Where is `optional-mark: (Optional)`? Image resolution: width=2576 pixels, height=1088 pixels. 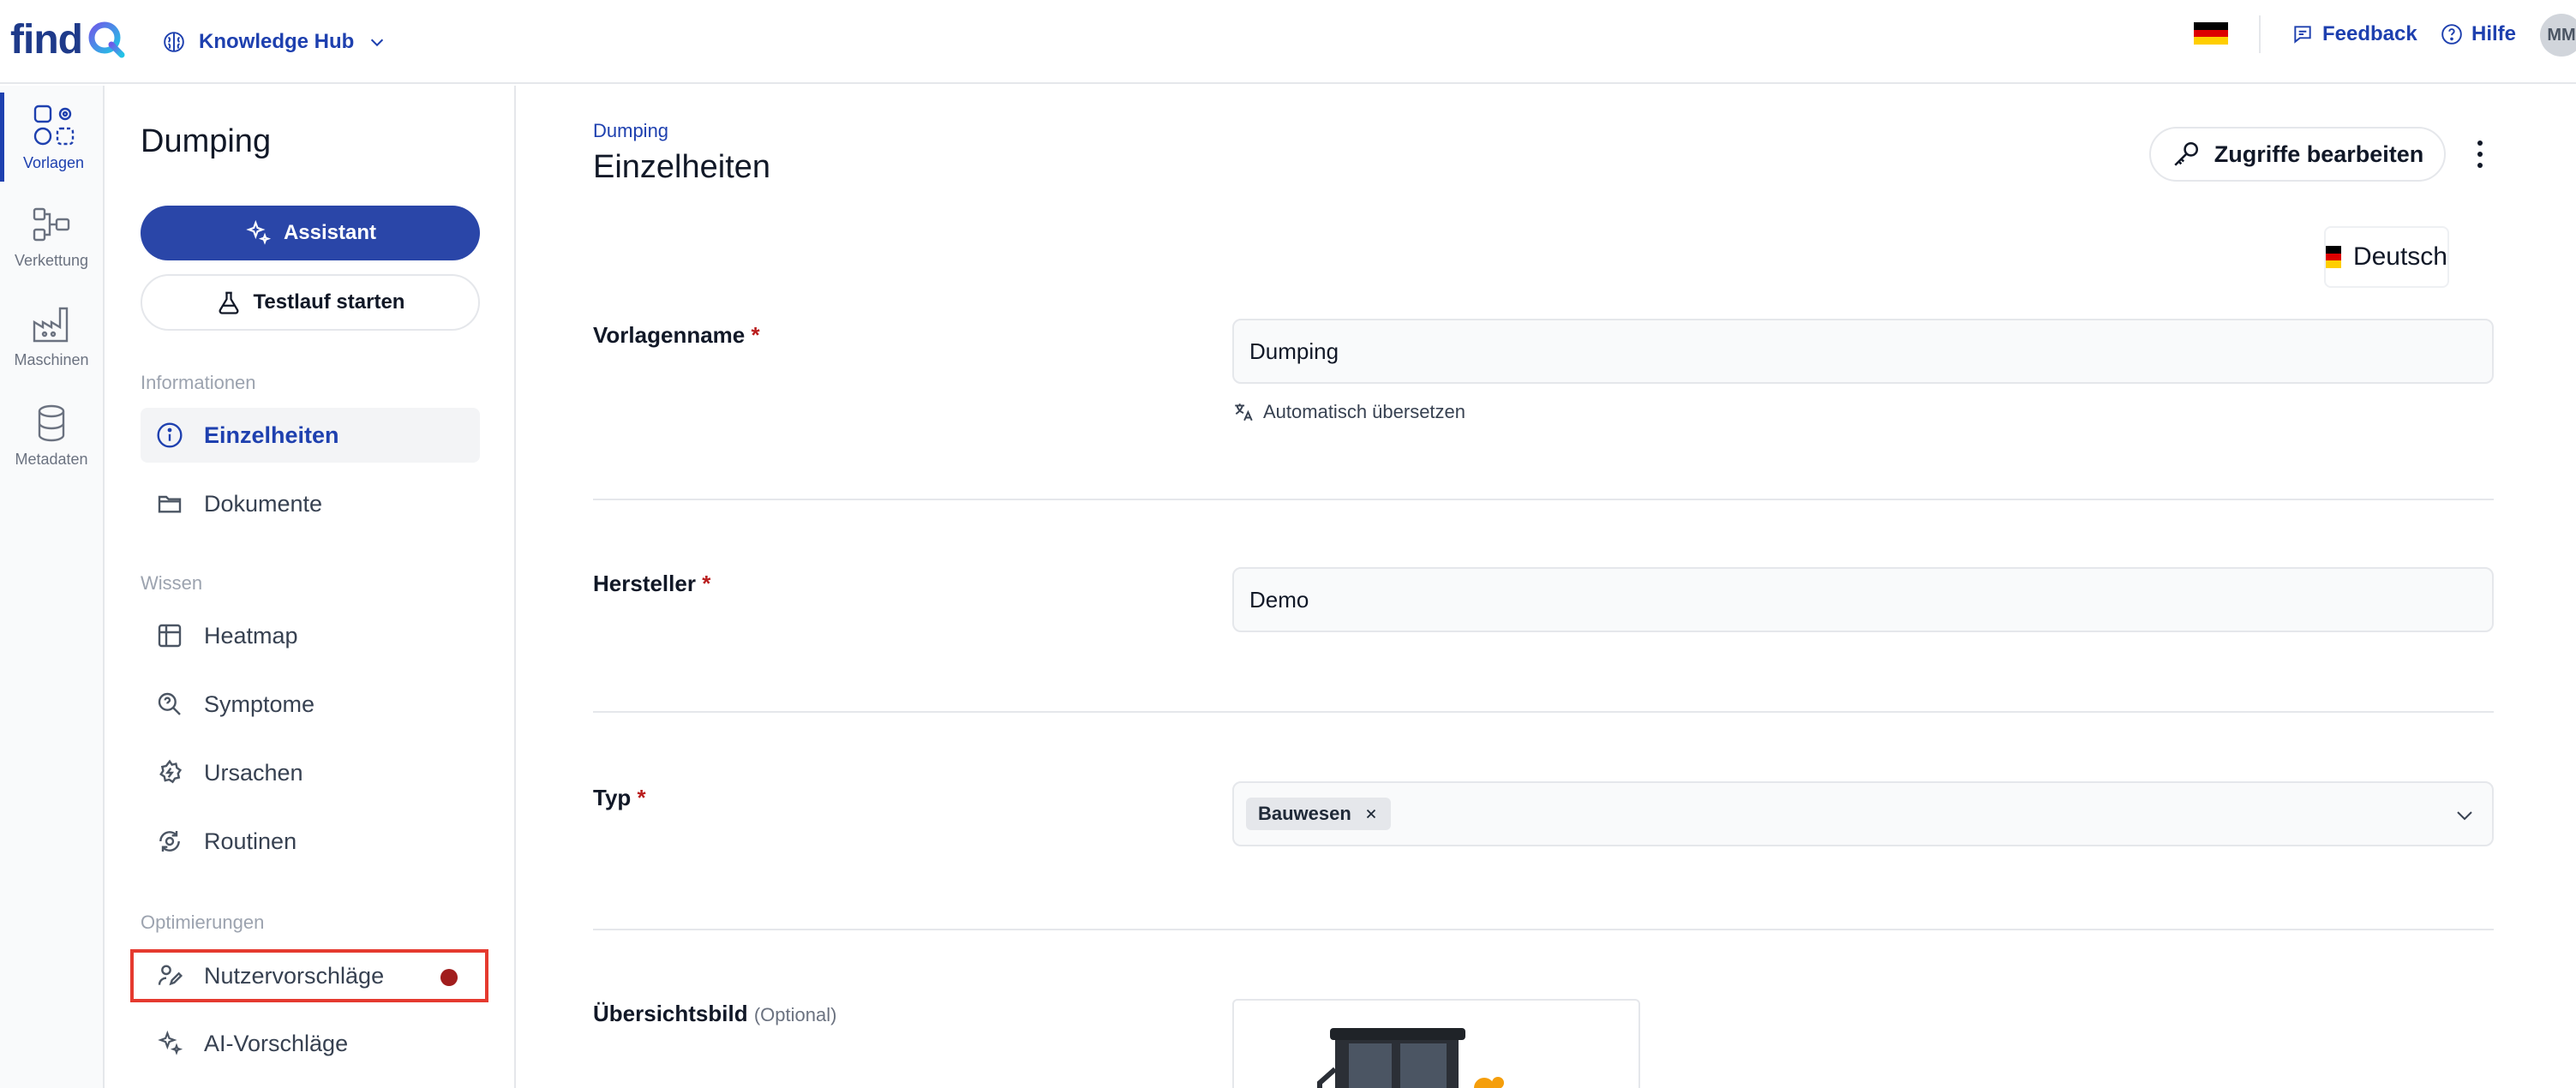
optional-mark: (Optional) is located at coordinates (795, 1014).